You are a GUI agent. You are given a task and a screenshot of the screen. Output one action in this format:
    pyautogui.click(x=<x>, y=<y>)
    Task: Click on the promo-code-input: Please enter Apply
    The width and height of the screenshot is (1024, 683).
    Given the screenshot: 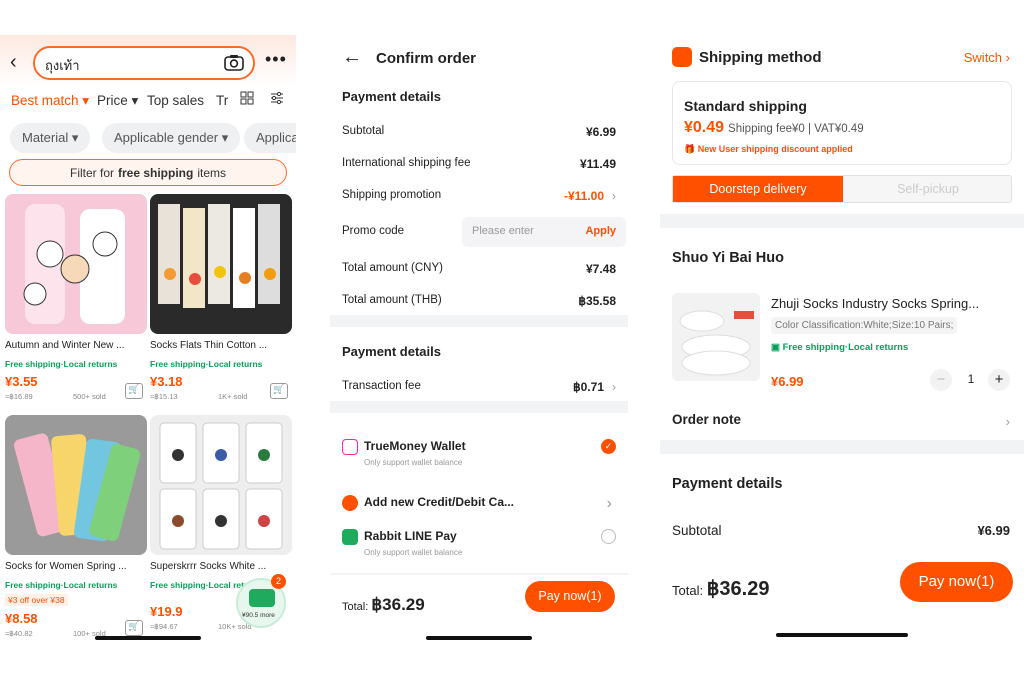 What is the action you would take?
    pyautogui.click(x=544, y=232)
    